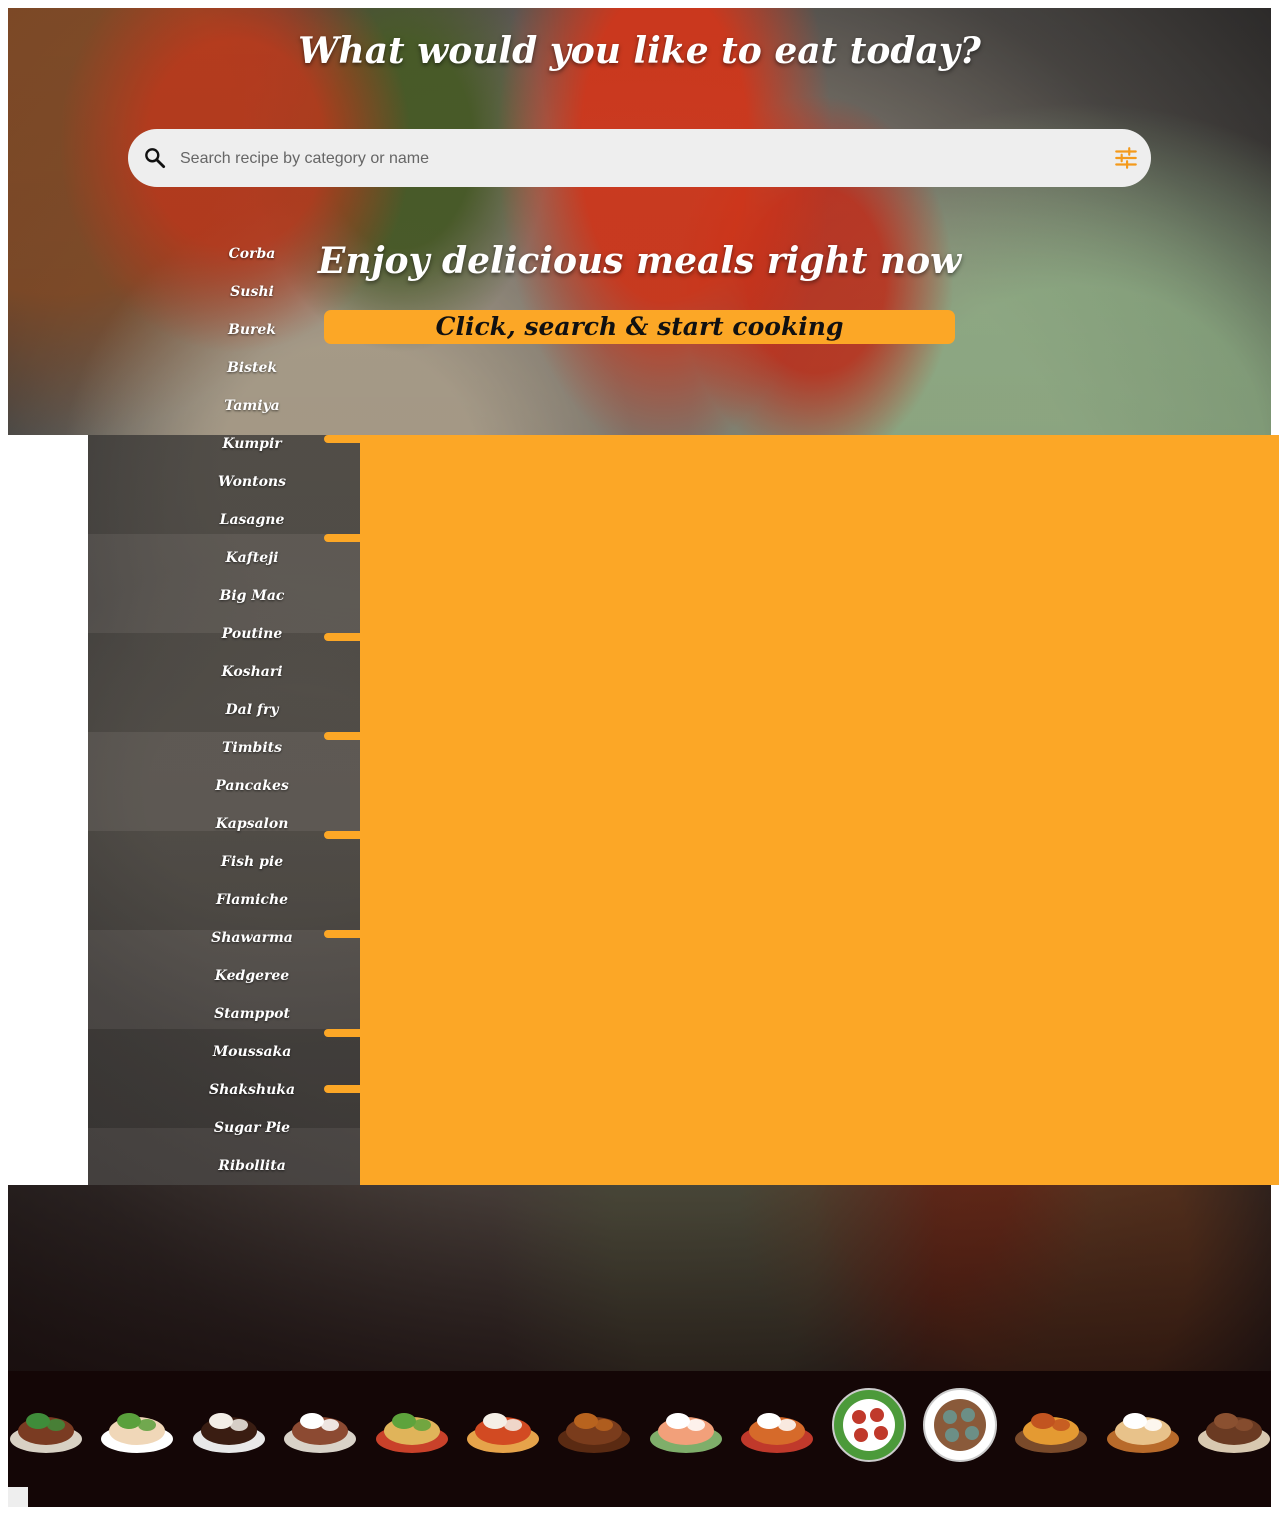 The image size is (1279, 1515). I want to click on sidebar-item-moussaka: Moussaka, so click(252, 1052).